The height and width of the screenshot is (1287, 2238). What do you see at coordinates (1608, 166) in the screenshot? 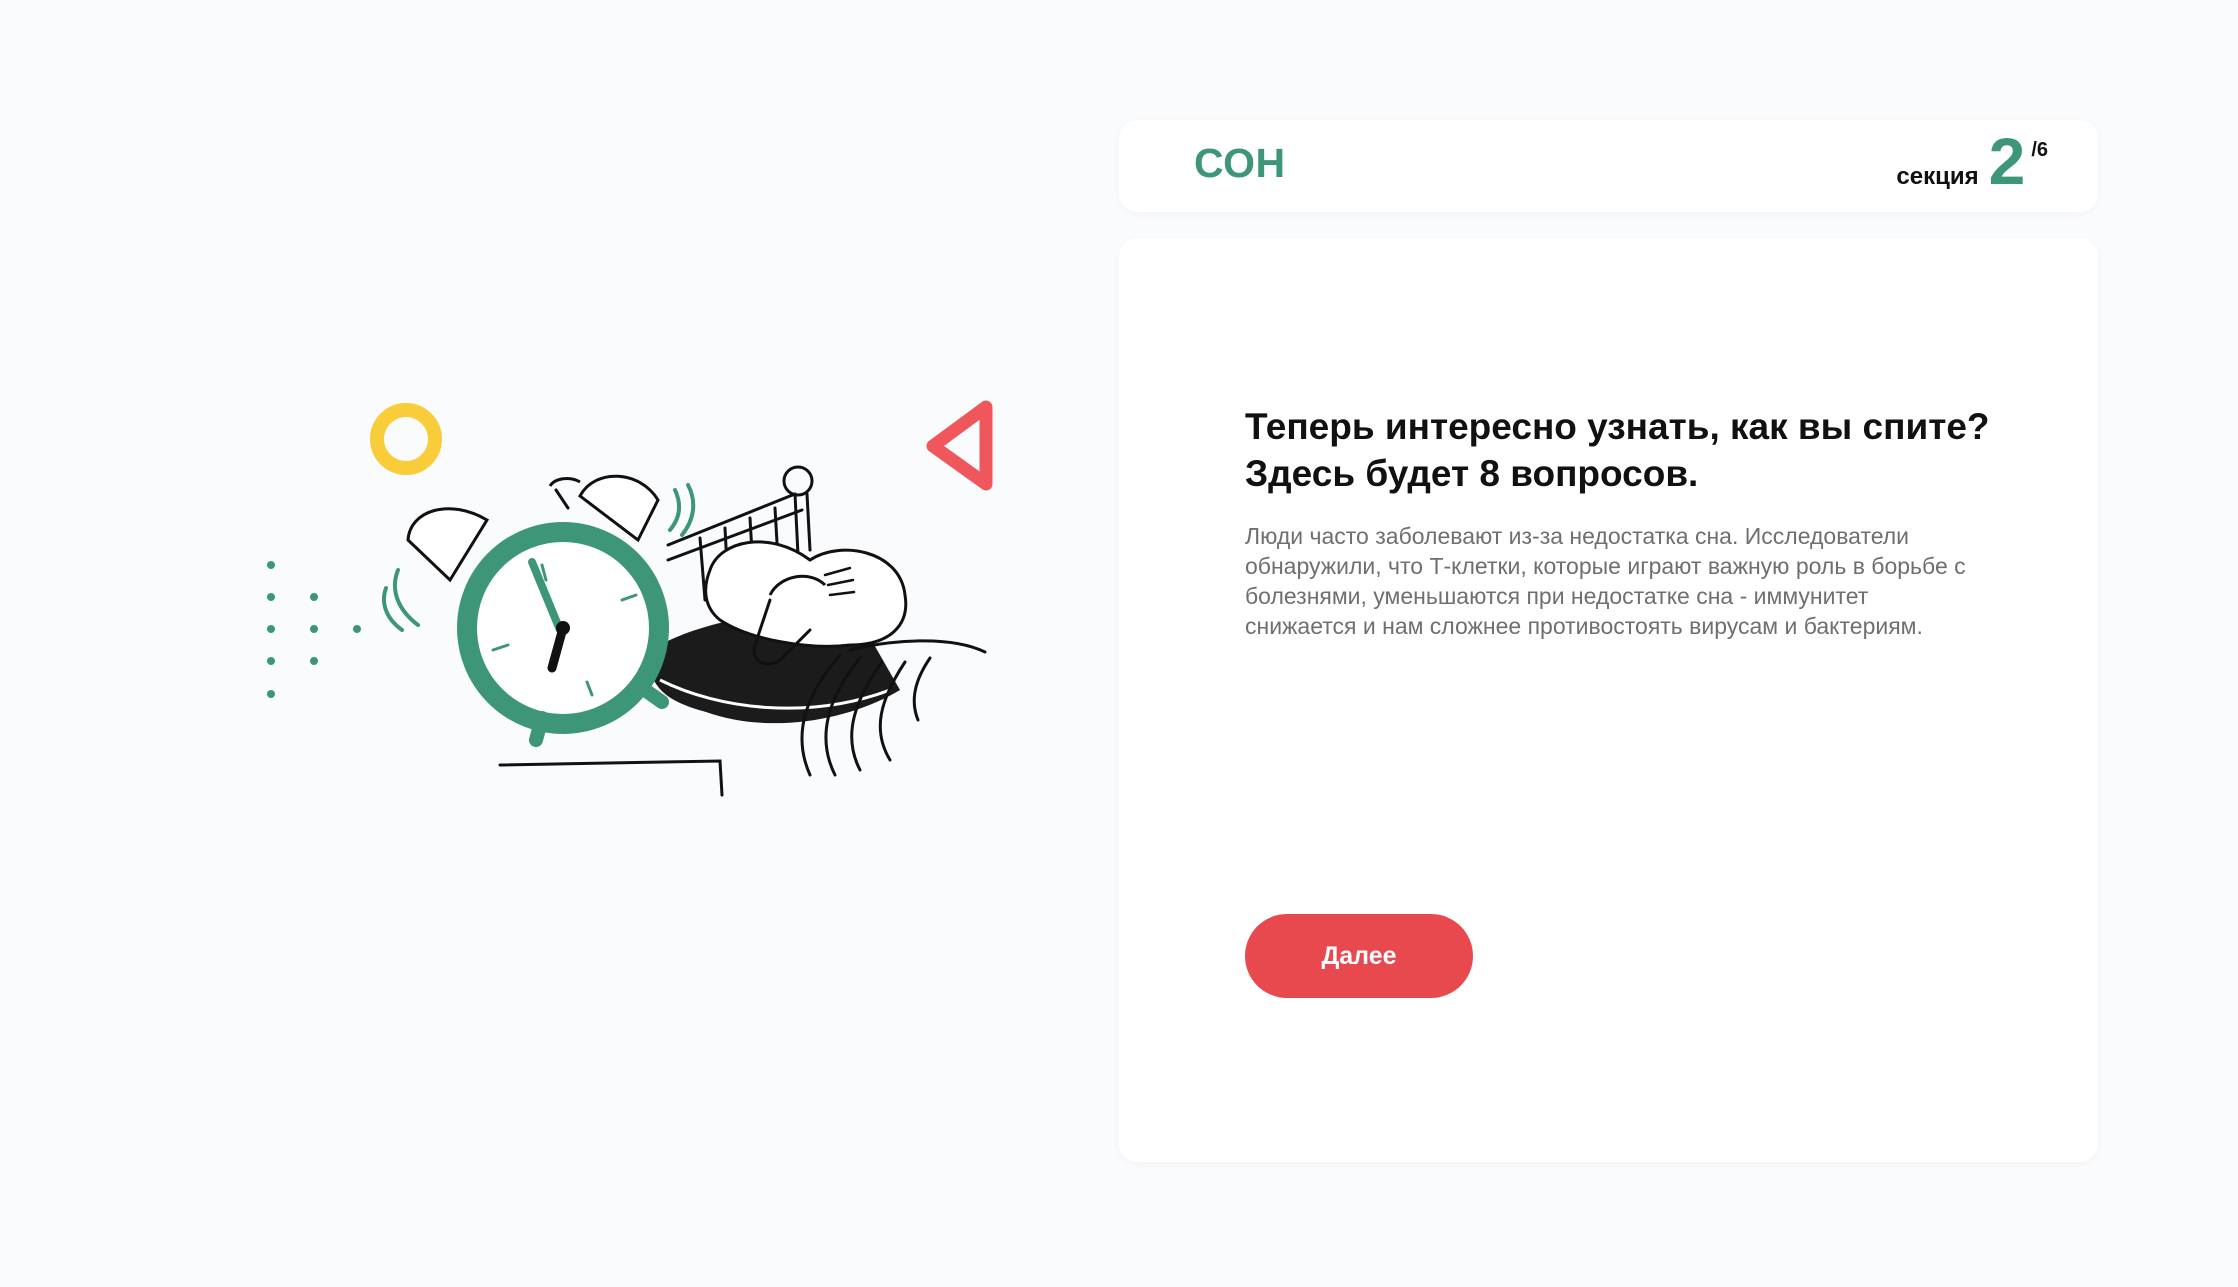
I see `section-header: СОН секция 2 /6` at bounding box center [1608, 166].